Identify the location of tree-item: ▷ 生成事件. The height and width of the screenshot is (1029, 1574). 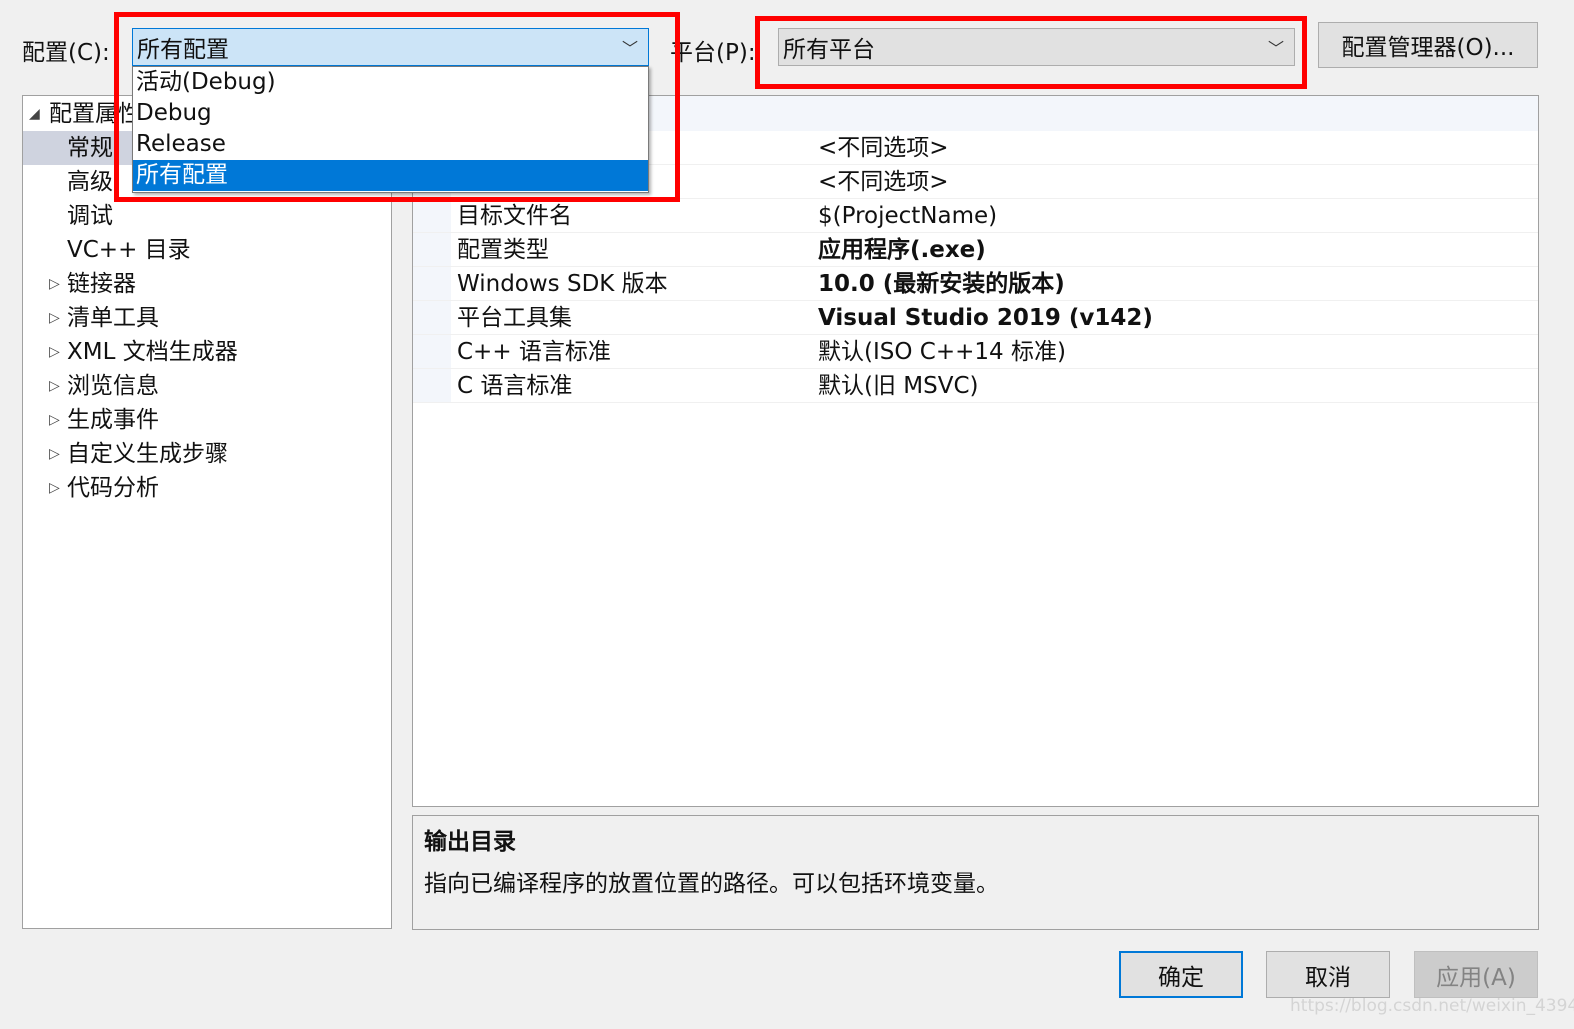
(207, 420).